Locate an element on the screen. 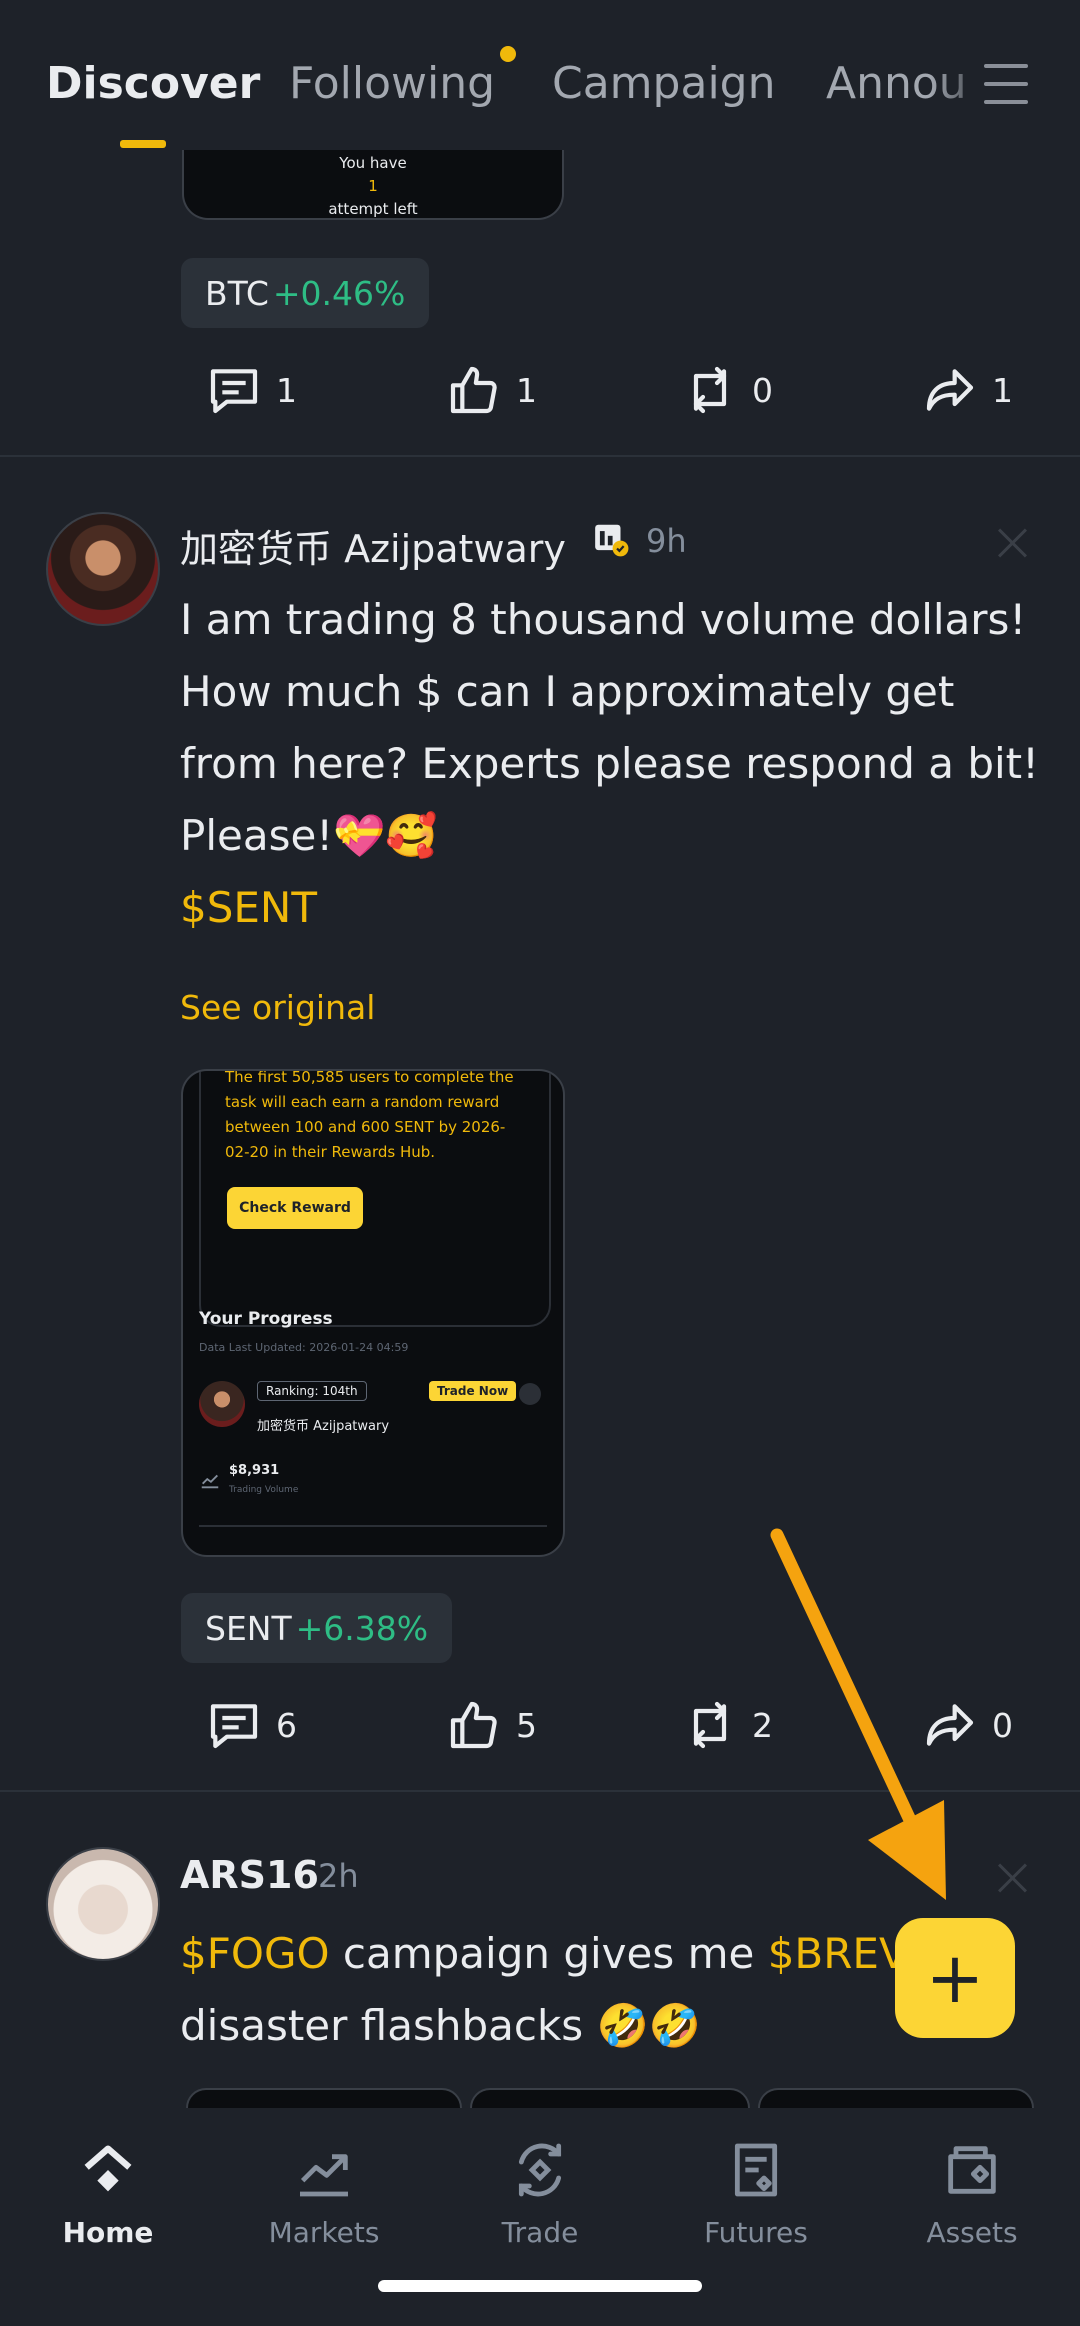 Image resolution: width=1080 pixels, height=2326 pixels. trade-exchange-icon is located at coordinates (540, 2170).